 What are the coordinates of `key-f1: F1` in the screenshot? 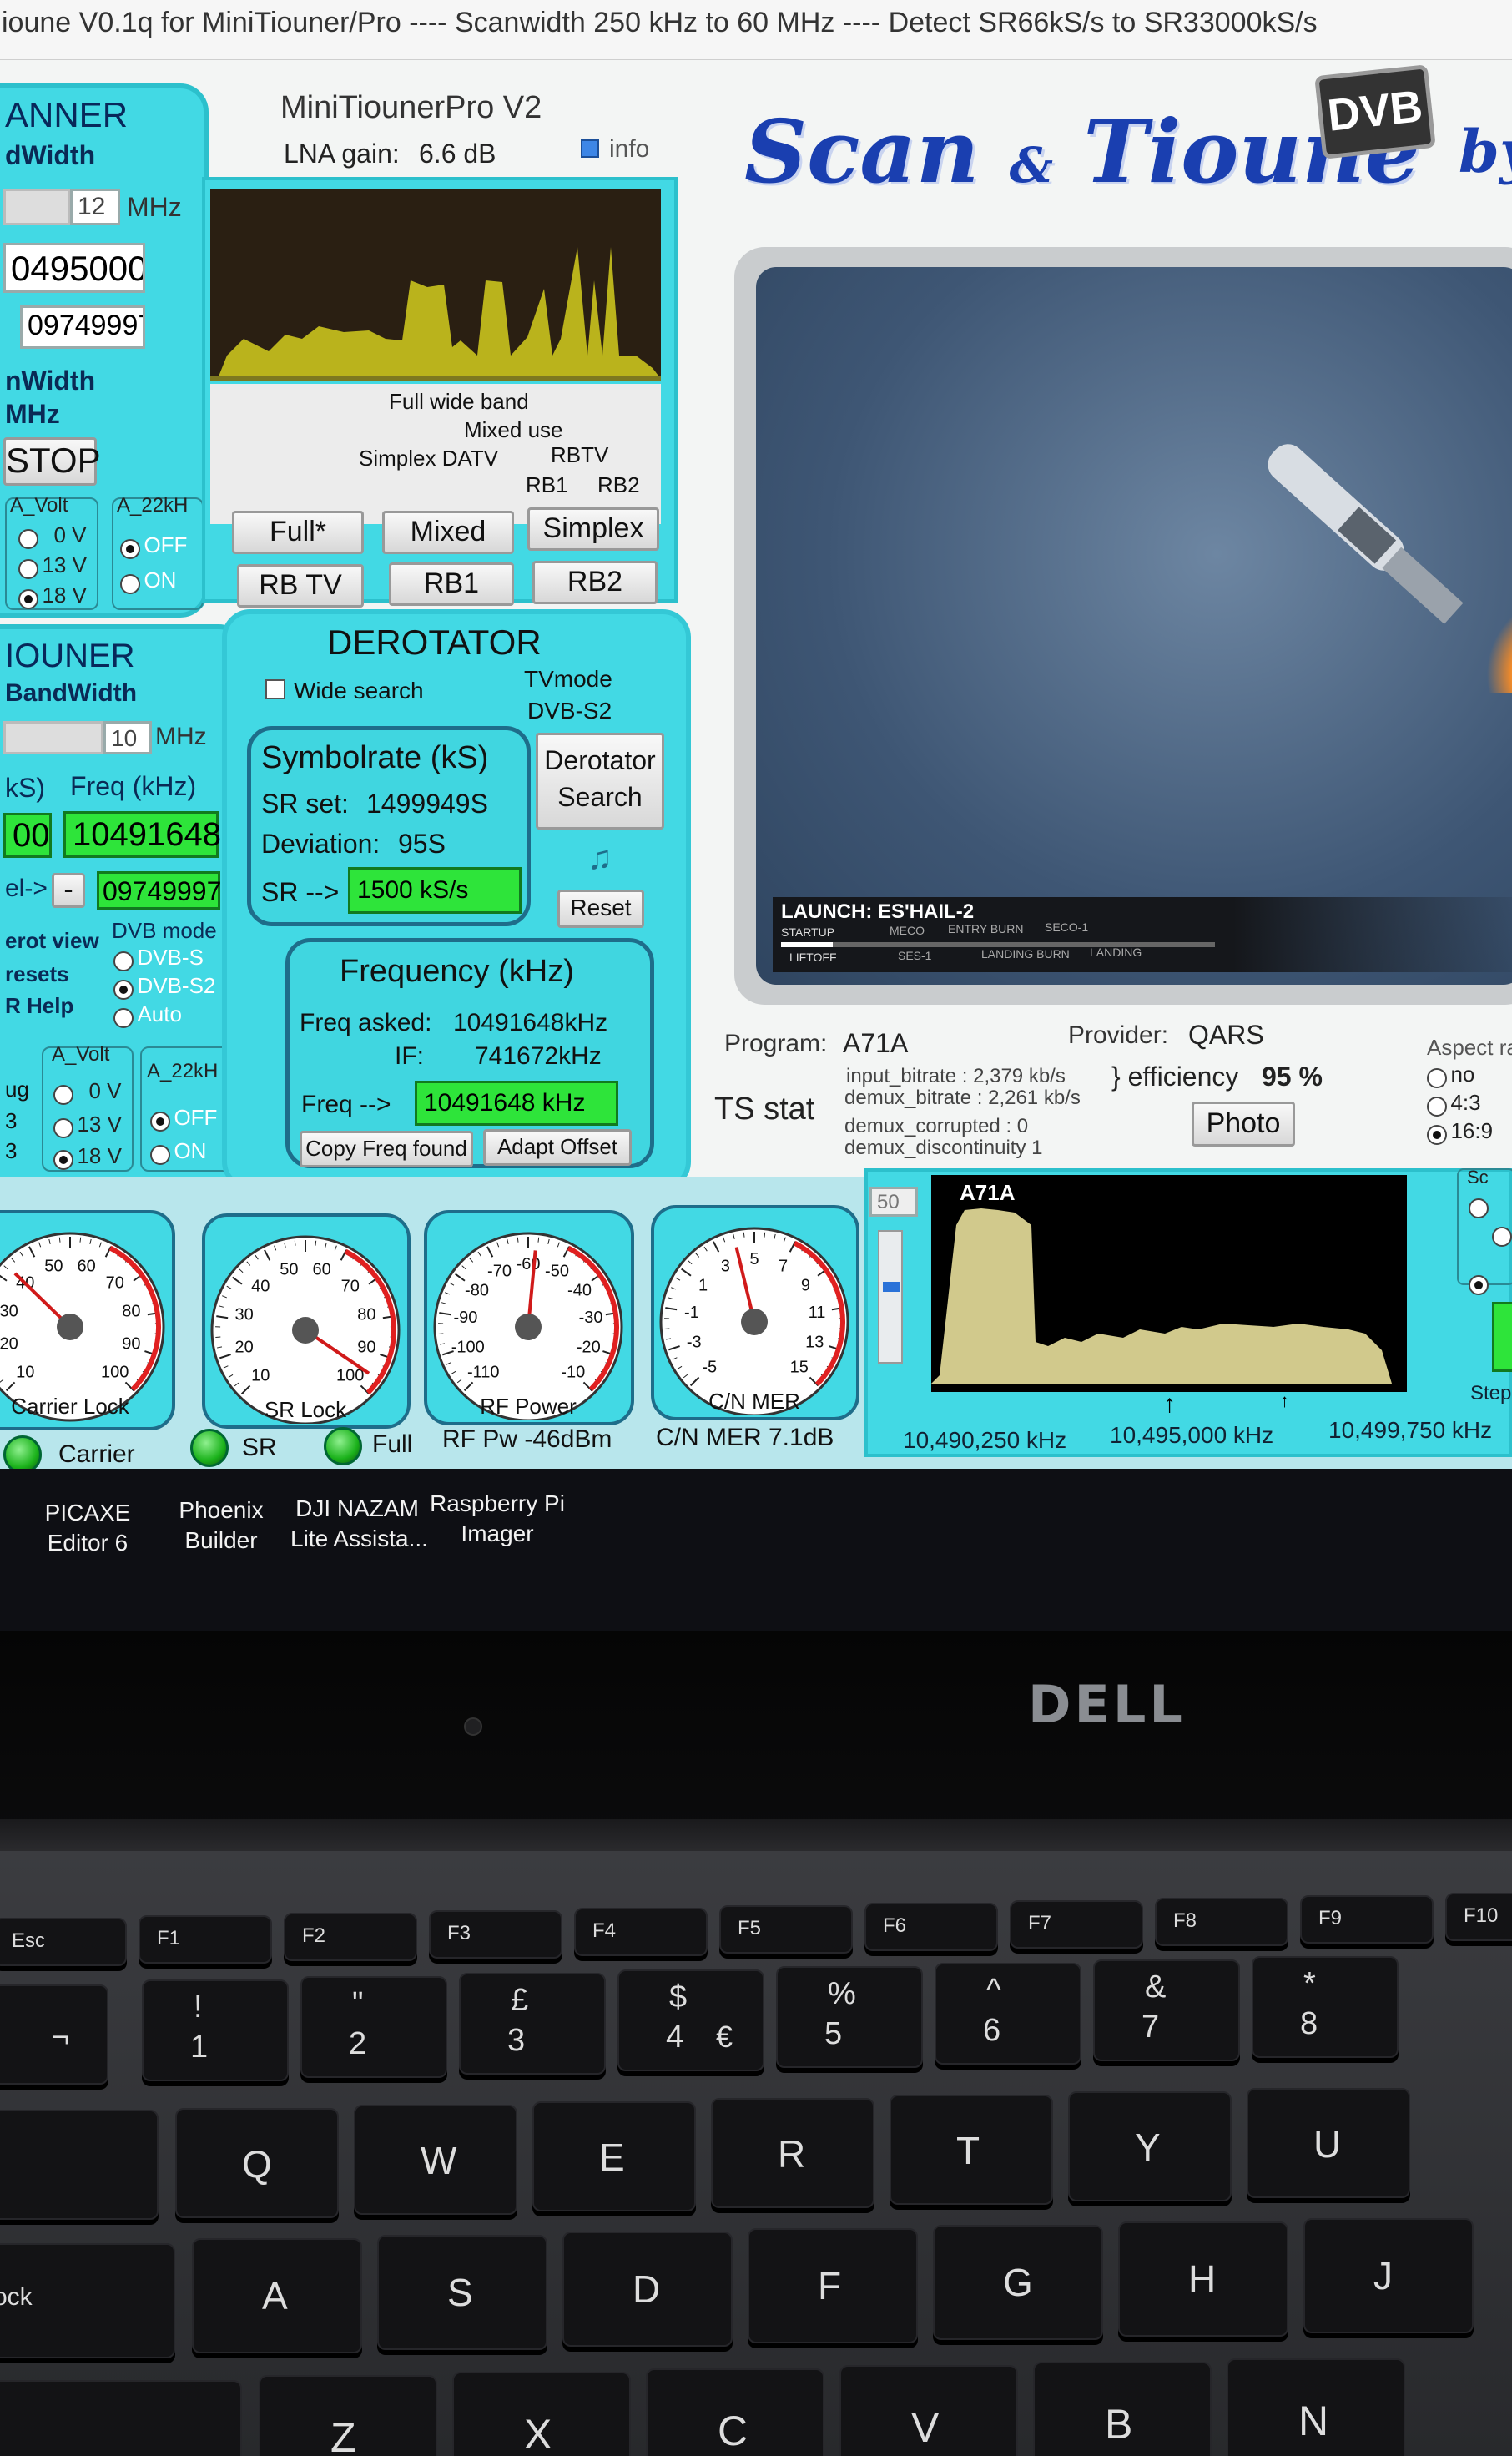 It's located at (205, 1939).